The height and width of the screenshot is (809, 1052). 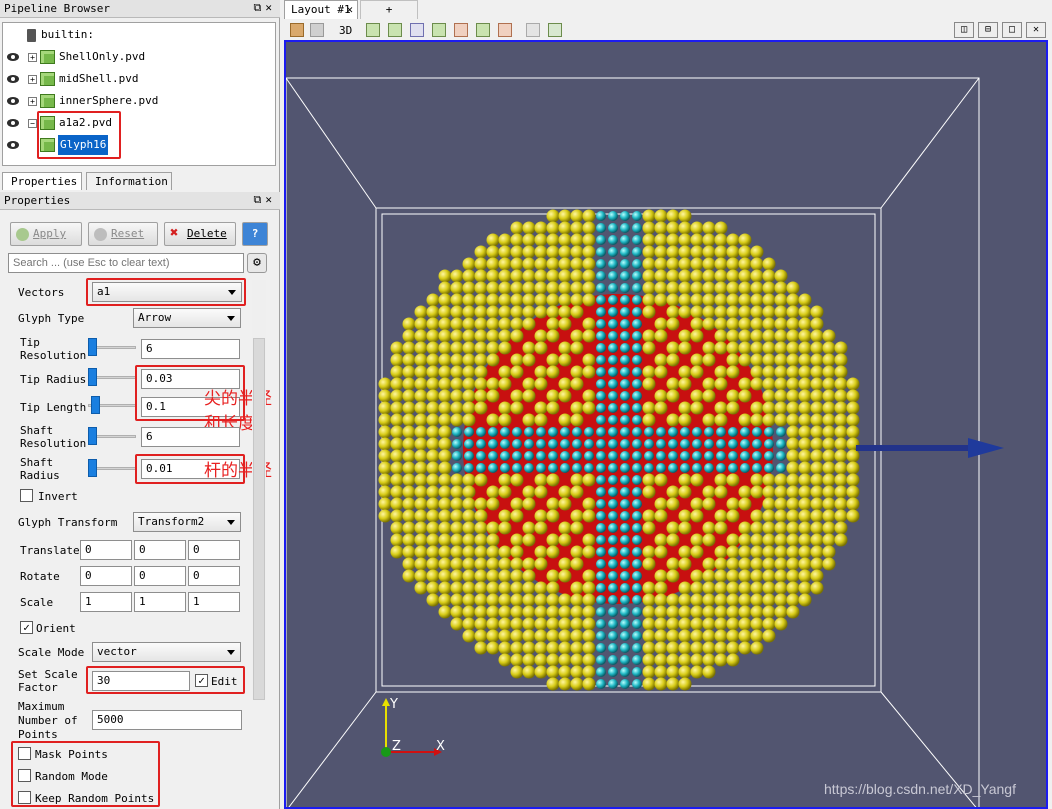 What do you see at coordinates (129, 181) in the screenshot?
I see `tab-information: Information` at bounding box center [129, 181].